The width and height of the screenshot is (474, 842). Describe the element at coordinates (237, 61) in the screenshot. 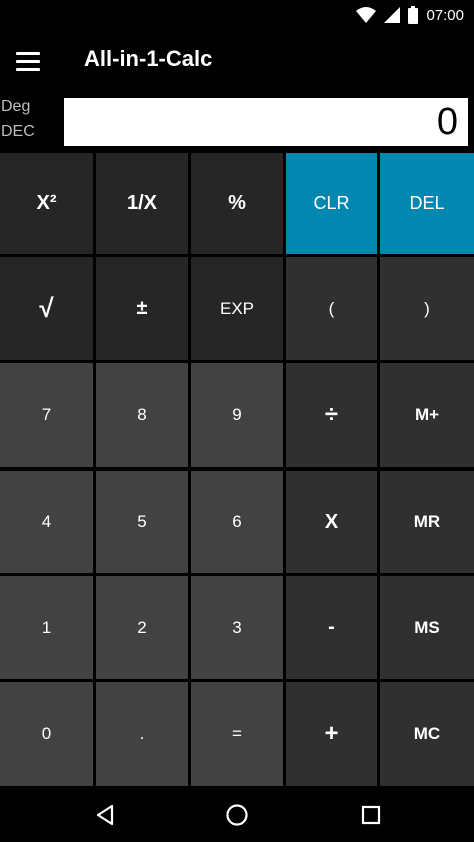

I see `app-bar: All-in-1-Calc` at that location.